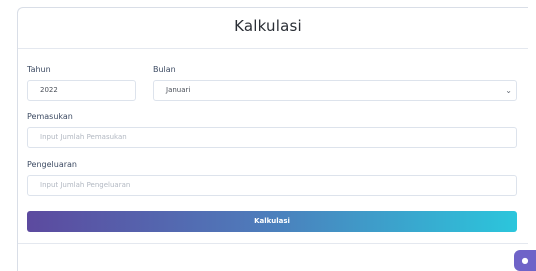 This screenshot has height=271, width=536. Describe the element at coordinates (335, 90) in the screenshot. I see `month-select: Januari ⌄` at that location.